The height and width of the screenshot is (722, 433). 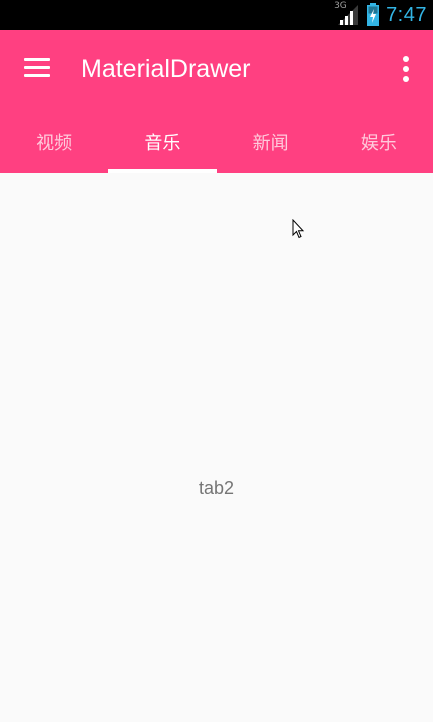 I want to click on status-bar: 3G 7:47, so click(x=216, y=15).